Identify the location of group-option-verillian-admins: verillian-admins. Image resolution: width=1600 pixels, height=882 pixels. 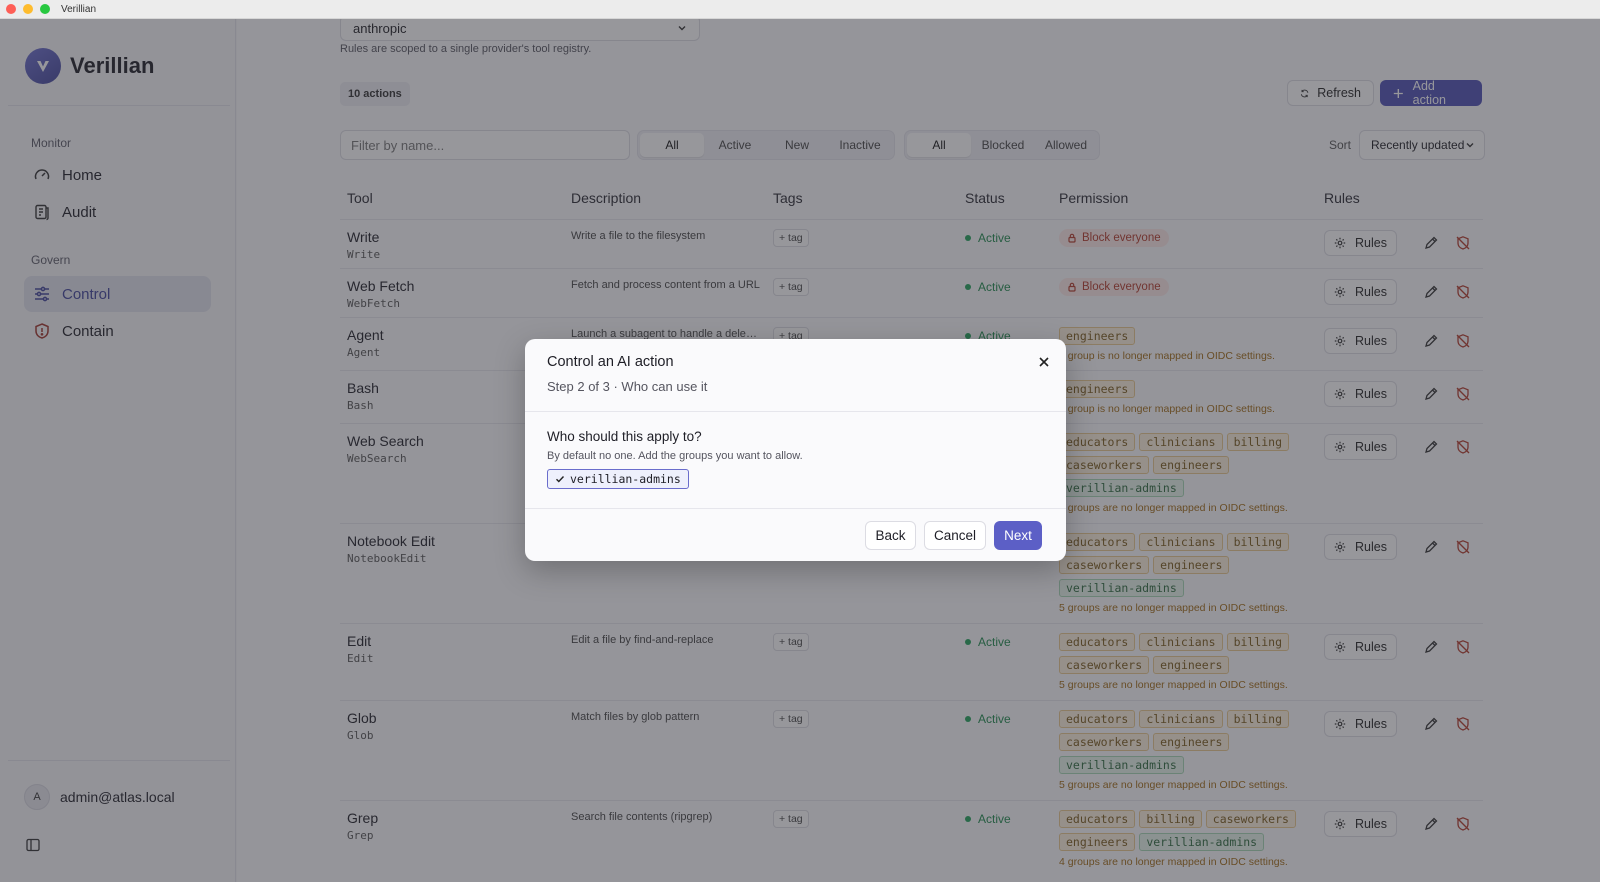
(618, 479).